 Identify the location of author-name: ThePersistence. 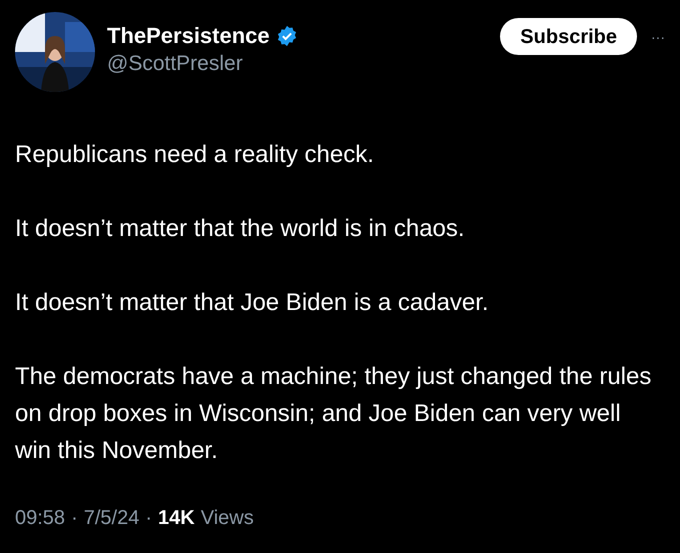
(188, 36).